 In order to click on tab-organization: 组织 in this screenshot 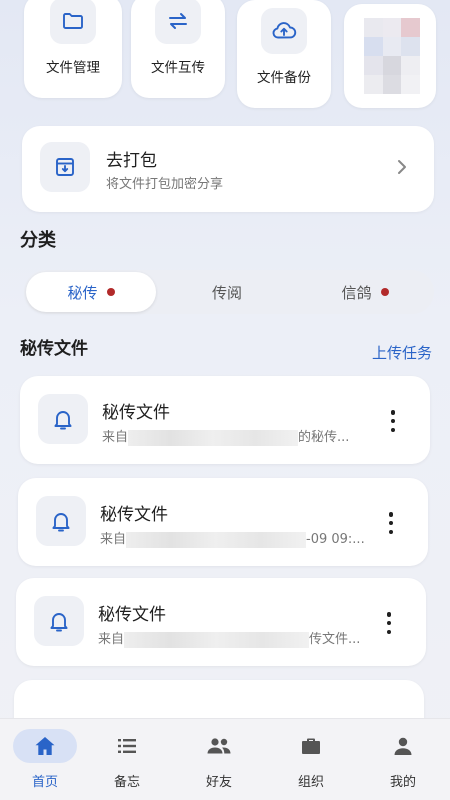, I will do `click(311, 759)`.